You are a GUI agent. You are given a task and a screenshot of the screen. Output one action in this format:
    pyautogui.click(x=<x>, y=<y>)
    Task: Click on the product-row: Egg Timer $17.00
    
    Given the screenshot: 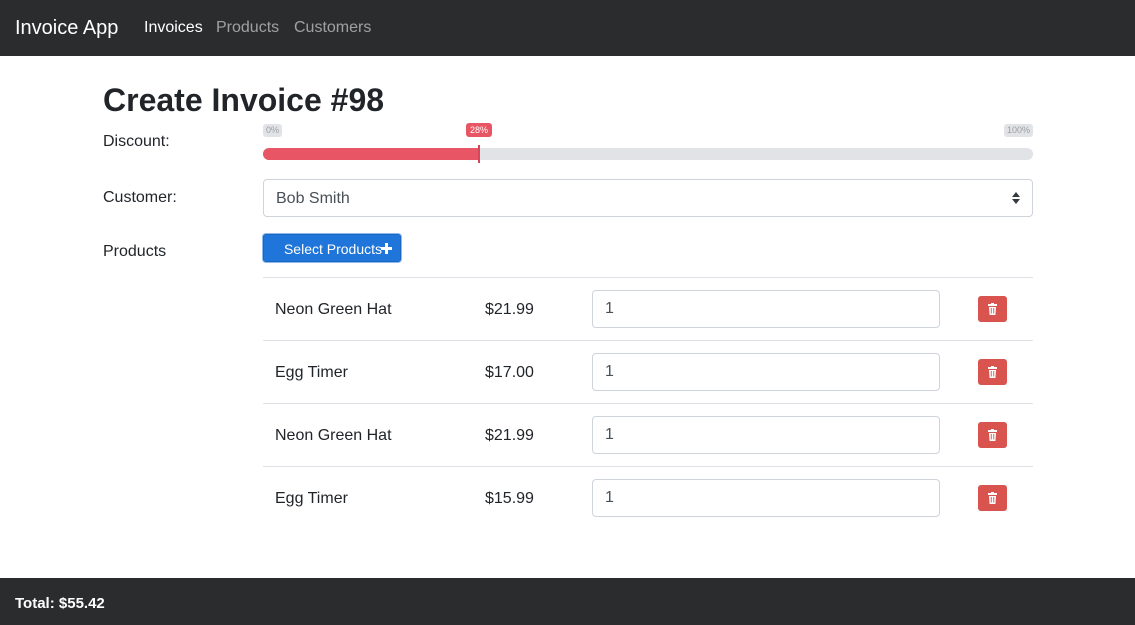 What is the action you would take?
    pyautogui.click(x=648, y=372)
    